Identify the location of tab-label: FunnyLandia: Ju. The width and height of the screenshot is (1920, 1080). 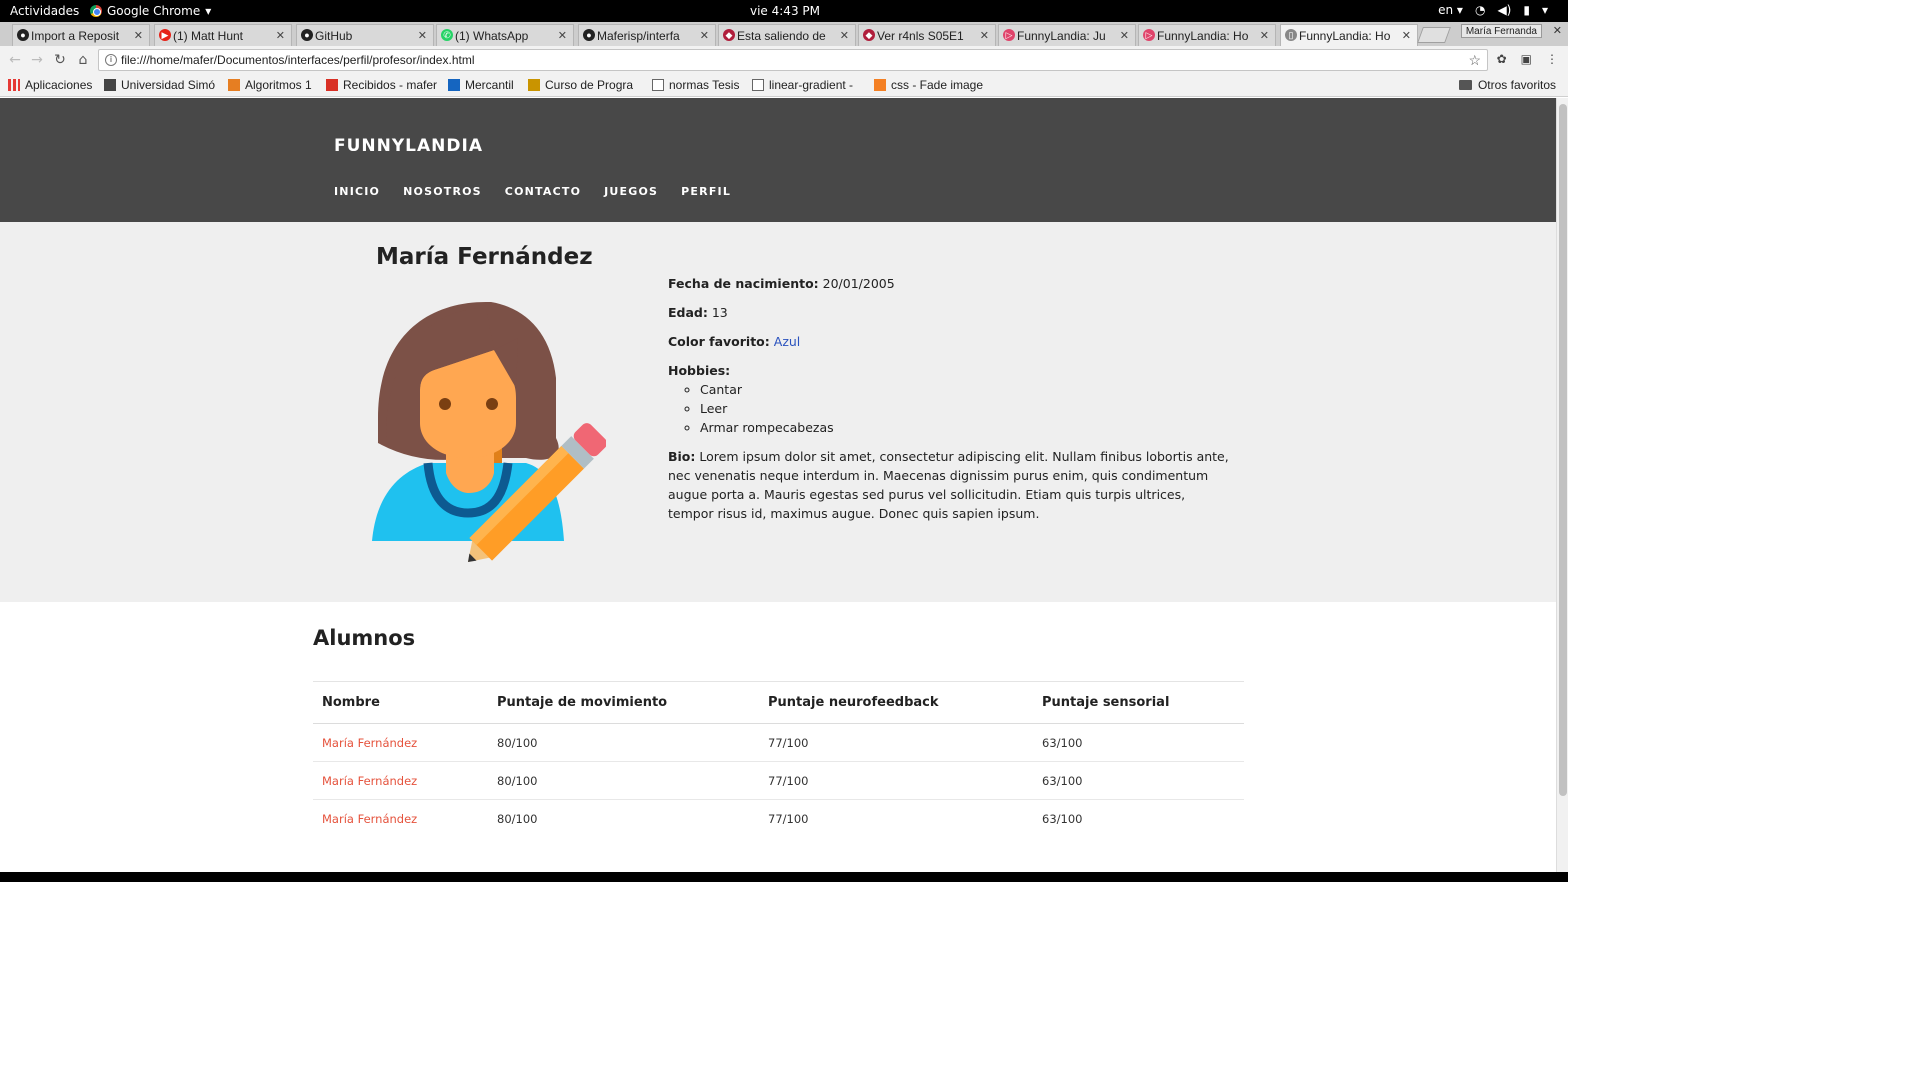
(1061, 35).